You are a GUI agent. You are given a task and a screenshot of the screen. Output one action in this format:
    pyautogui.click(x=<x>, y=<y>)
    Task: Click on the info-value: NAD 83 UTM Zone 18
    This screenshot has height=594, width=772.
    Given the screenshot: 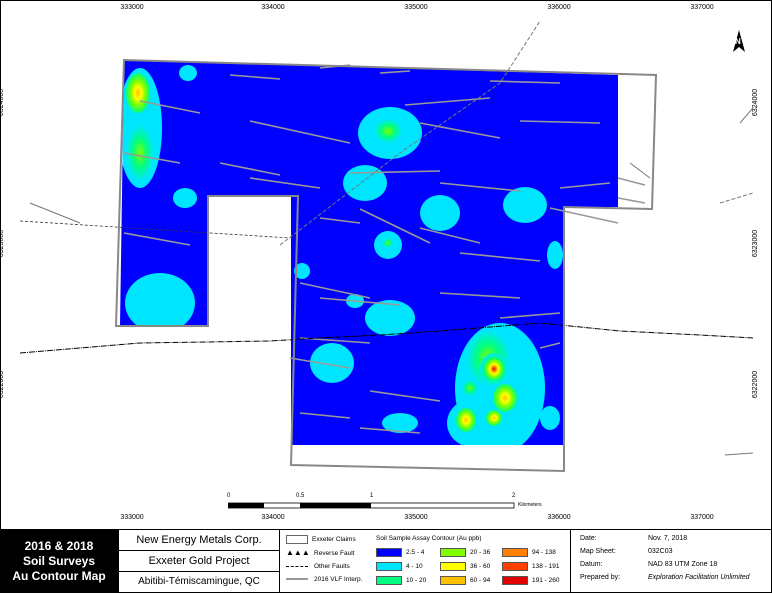 What is the action you would take?
    pyautogui.click(x=683, y=564)
    